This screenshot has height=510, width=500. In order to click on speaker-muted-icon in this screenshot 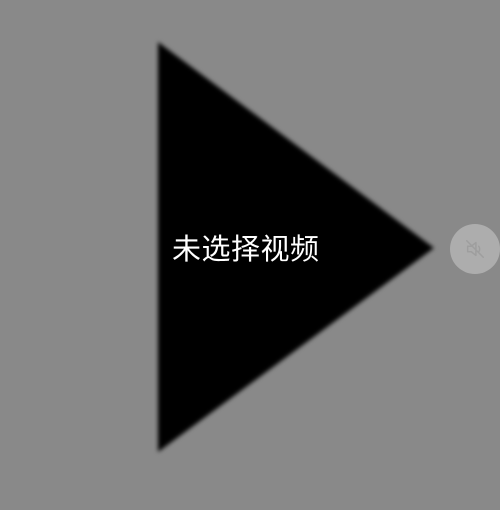, I will do `click(475, 249)`.